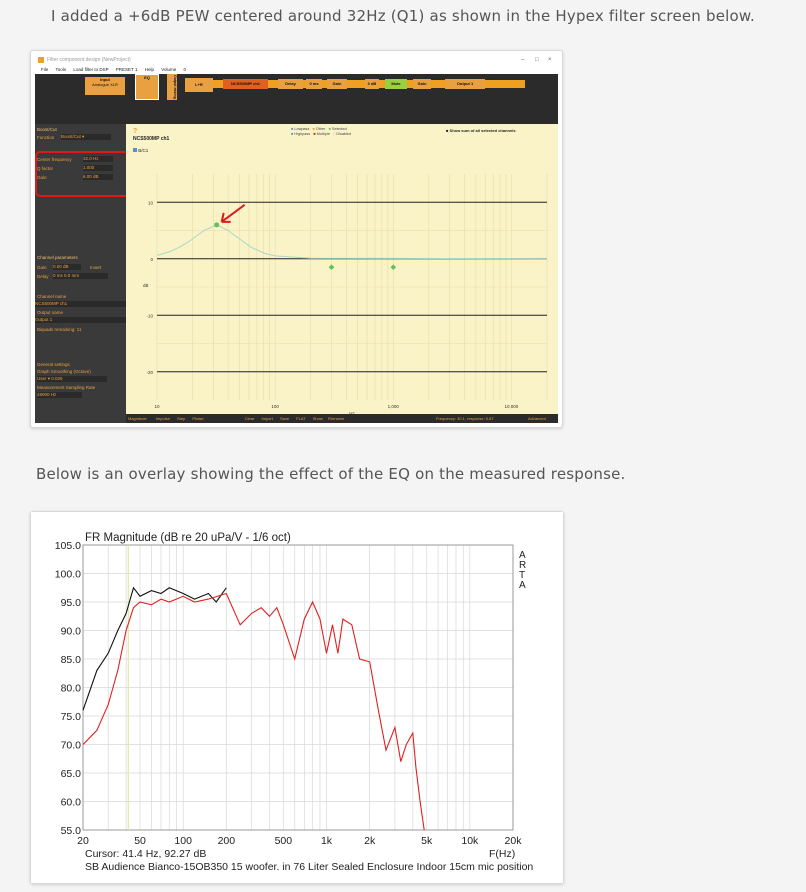  What do you see at coordinates (59, 275) in the screenshot?
I see `delay-unit: ms` at bounding box center [59, 275].